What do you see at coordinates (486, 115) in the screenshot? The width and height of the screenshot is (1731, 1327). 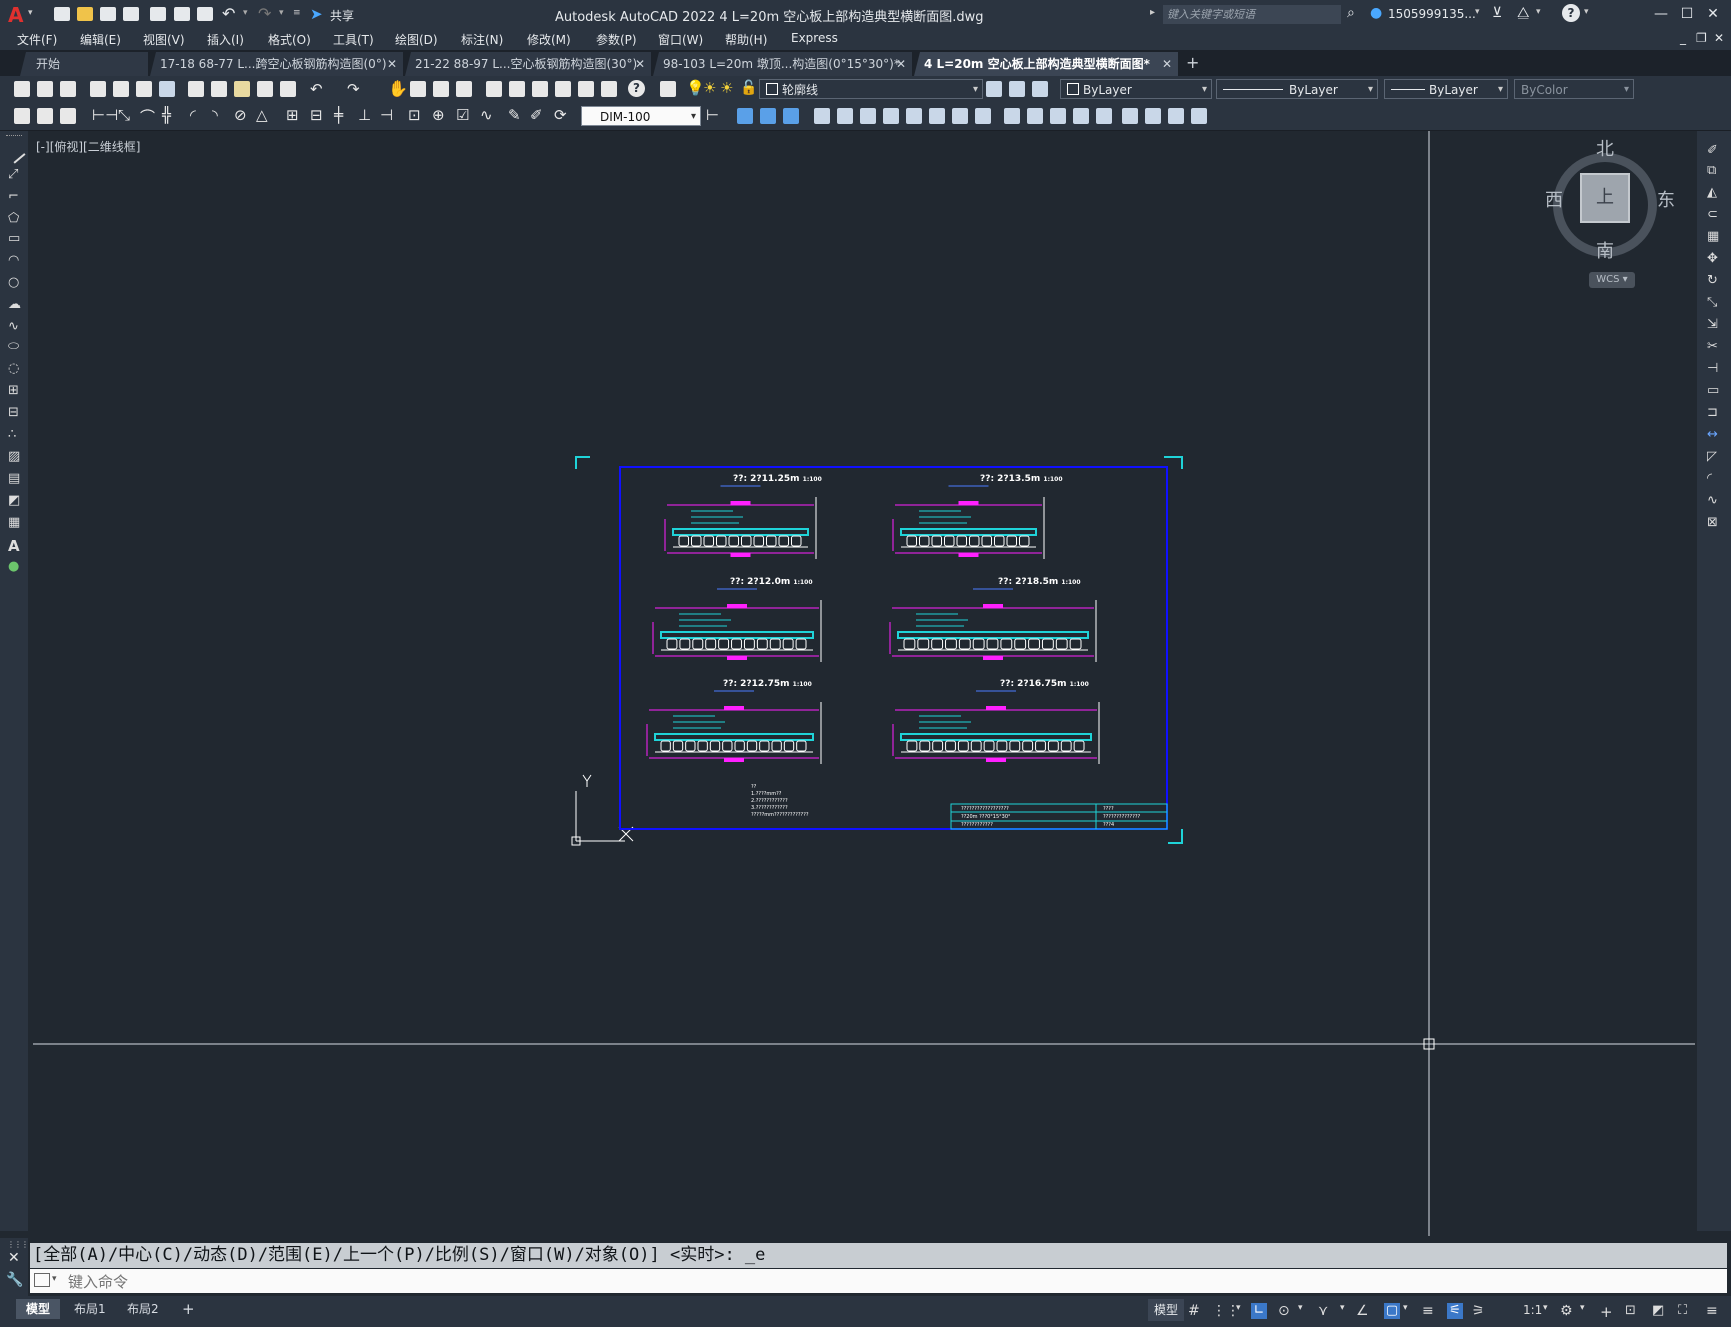 I see `jogged-linear-icon: ∿` at bounding box center [486, 115].